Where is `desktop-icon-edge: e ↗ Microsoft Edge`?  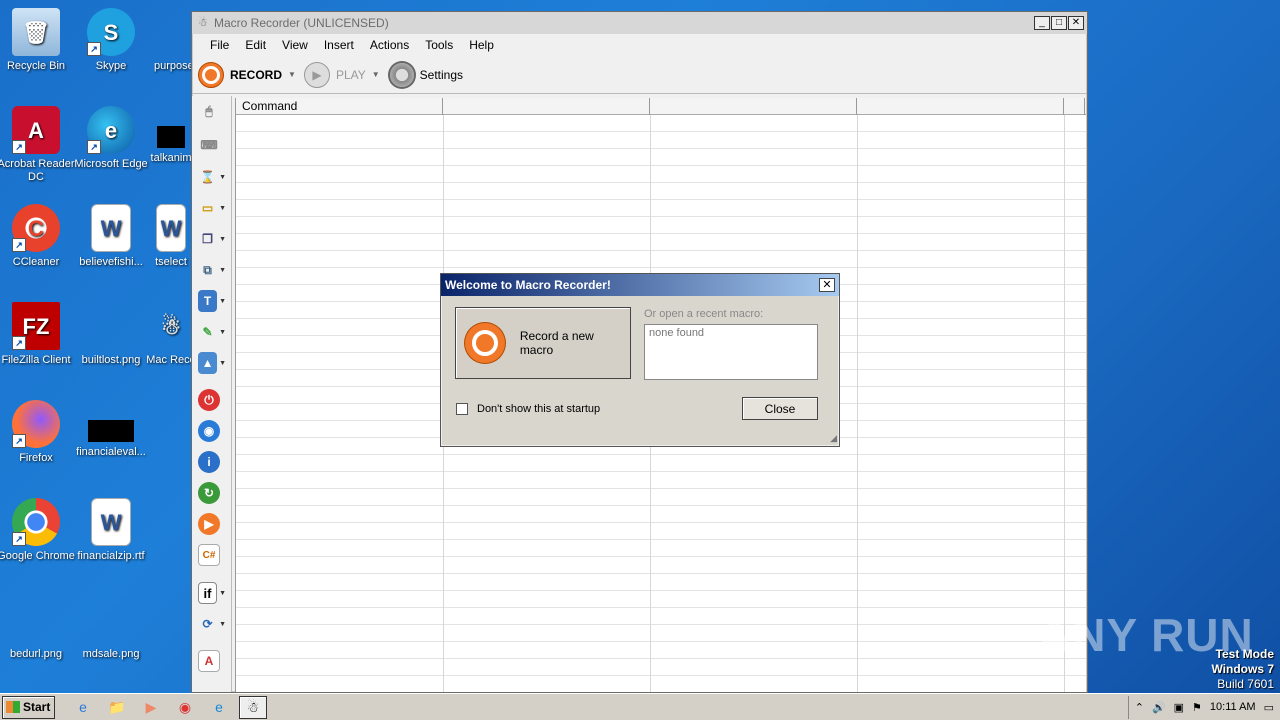 desktop-icon-edge: e ↗ Microsoft Edge is located at coordinates (111, 138).